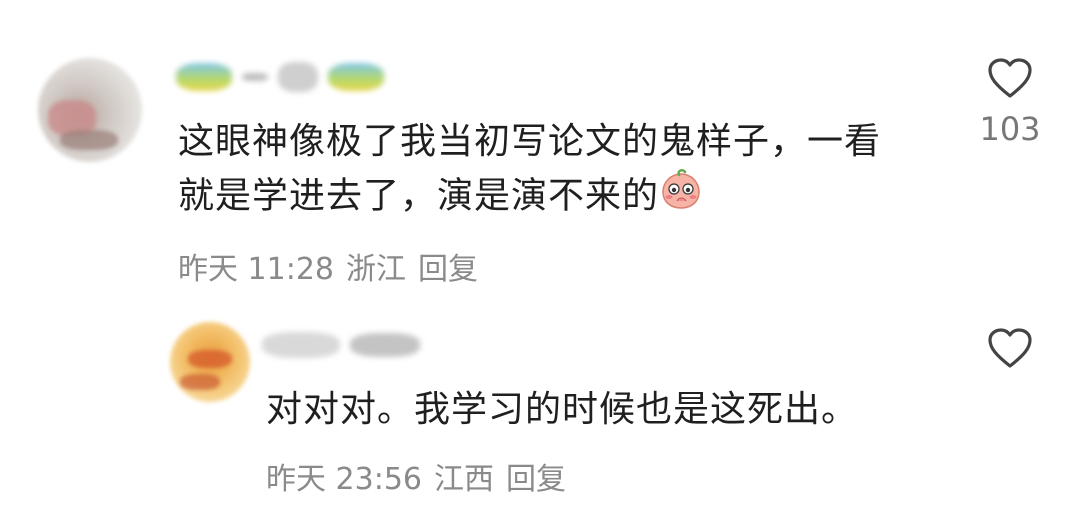  What do you see at coordinates (1010, 129) in the screenshot?
I see `like-count: 103` at bounding box center [1010, 129].